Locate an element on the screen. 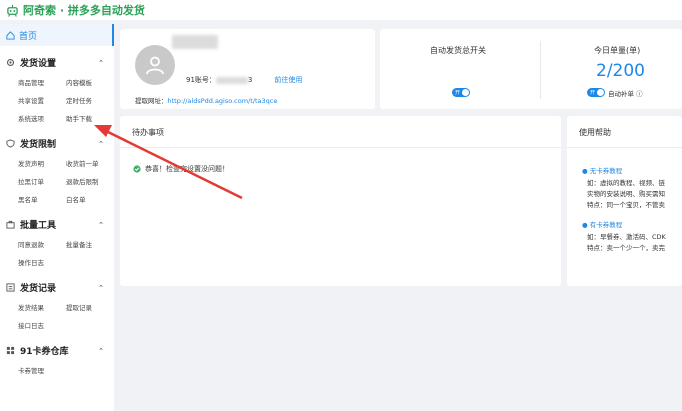 Image resolution: width=682 pixels, height=411 pixels. auto-refill-toggle: 开 is located at coordinates (596, 92).